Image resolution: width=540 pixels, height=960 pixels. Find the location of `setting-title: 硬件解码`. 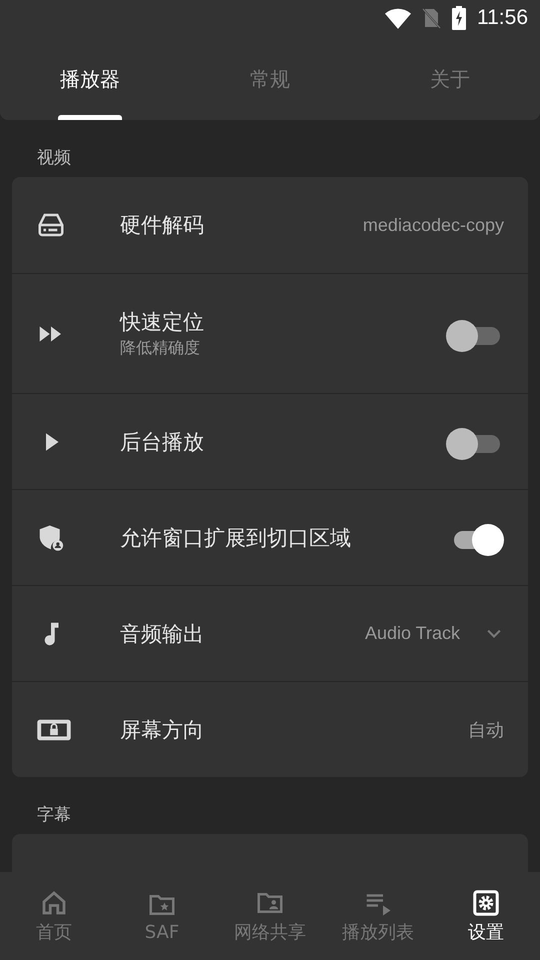

setting-title: 硬件解码 is located at coordinates (241, 225).